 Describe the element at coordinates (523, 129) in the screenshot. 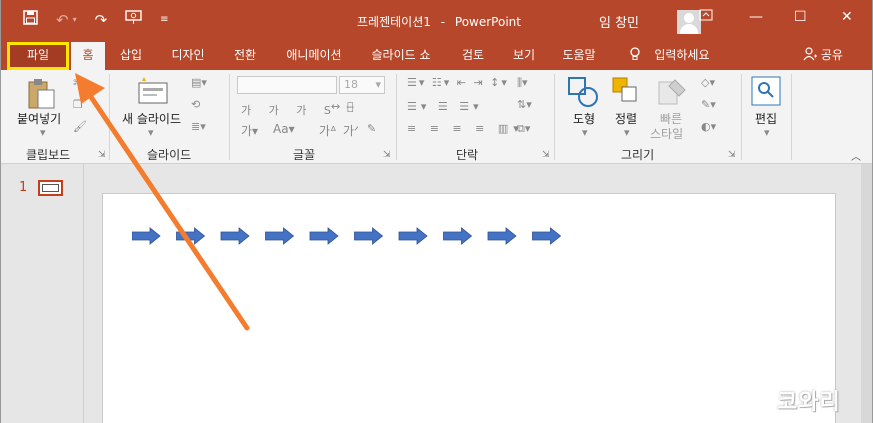

I see `smartart-icon: ⧉▾` at that location.